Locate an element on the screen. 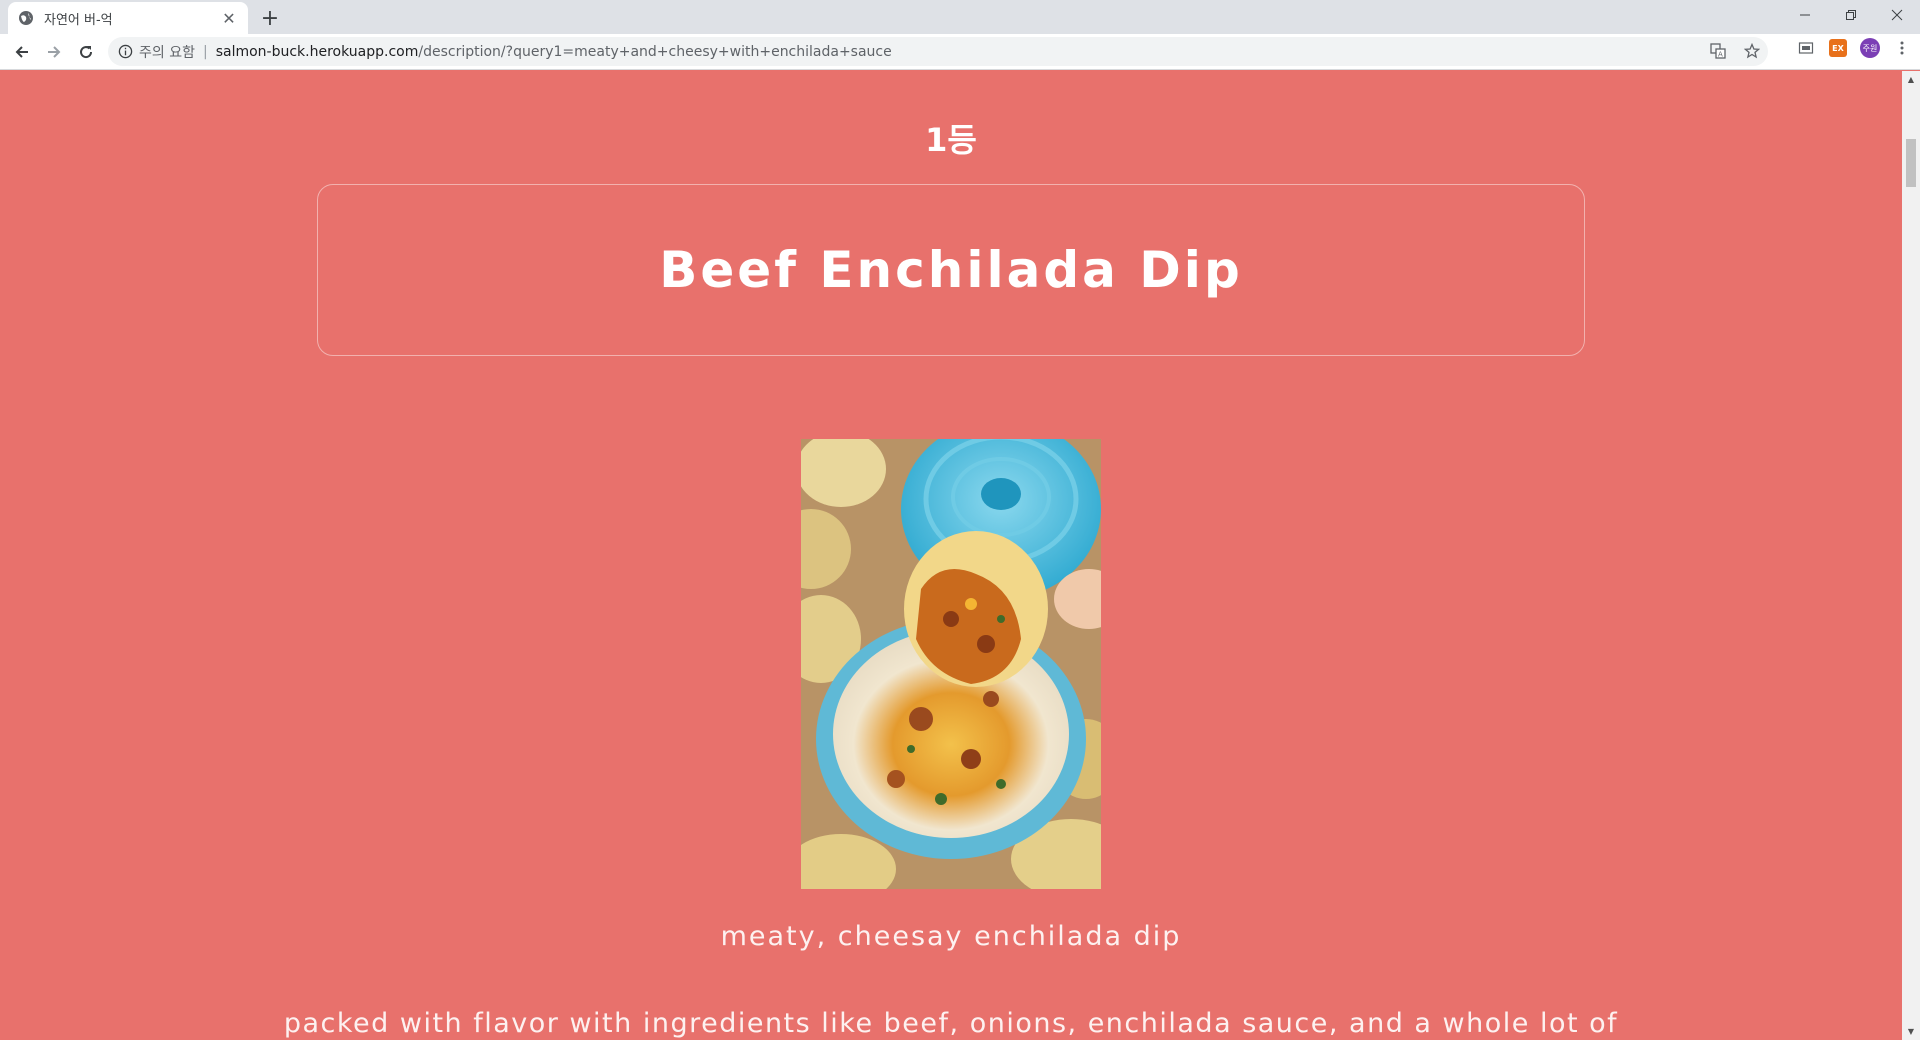 The height and width of the screenshot is (1040, 1920). tab-title: 자연어 버-억 is located at coordinates (78, 20).